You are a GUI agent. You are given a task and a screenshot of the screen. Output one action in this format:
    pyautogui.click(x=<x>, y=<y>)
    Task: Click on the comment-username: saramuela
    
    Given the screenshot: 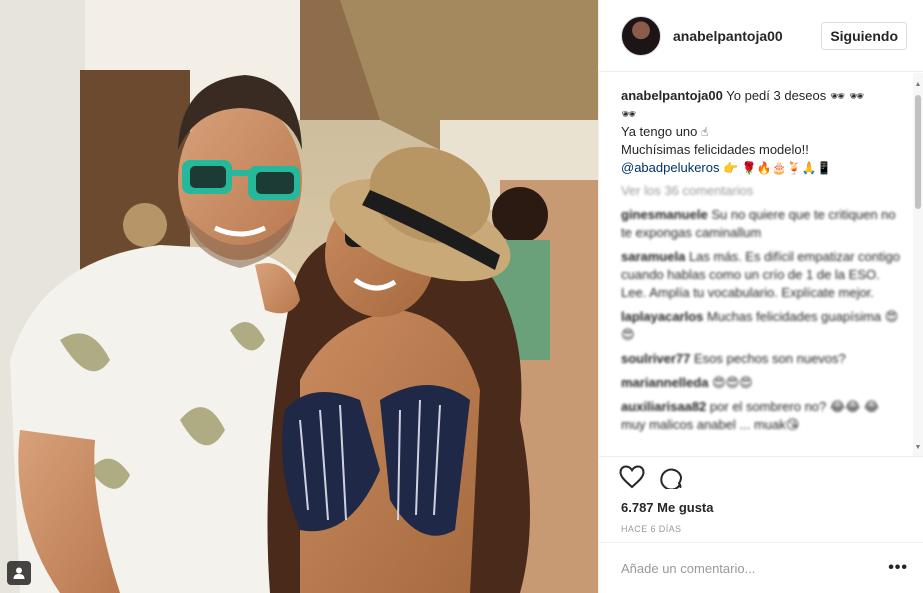 What is the action you would take?
    pyautogui.click(x=653, y=256)
    